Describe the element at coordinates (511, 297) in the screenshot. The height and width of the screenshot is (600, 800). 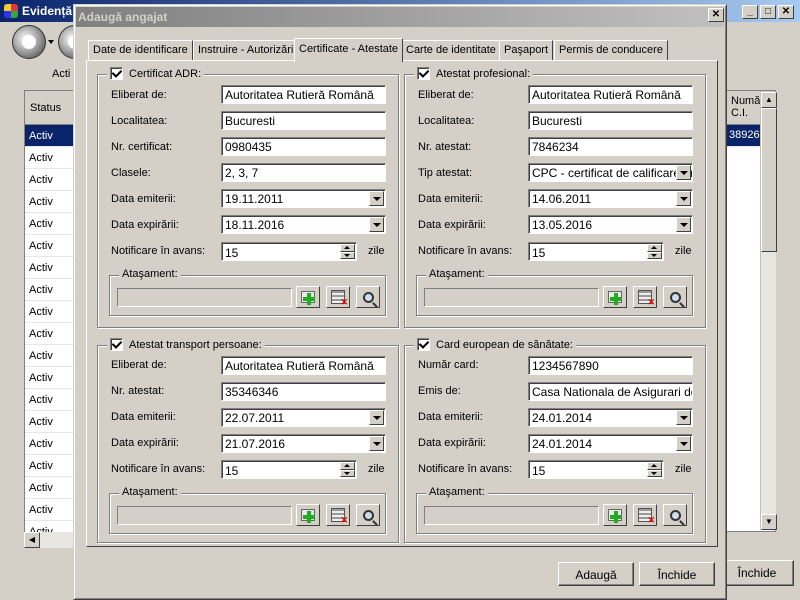
I see `professional-attachment-field` at that location.